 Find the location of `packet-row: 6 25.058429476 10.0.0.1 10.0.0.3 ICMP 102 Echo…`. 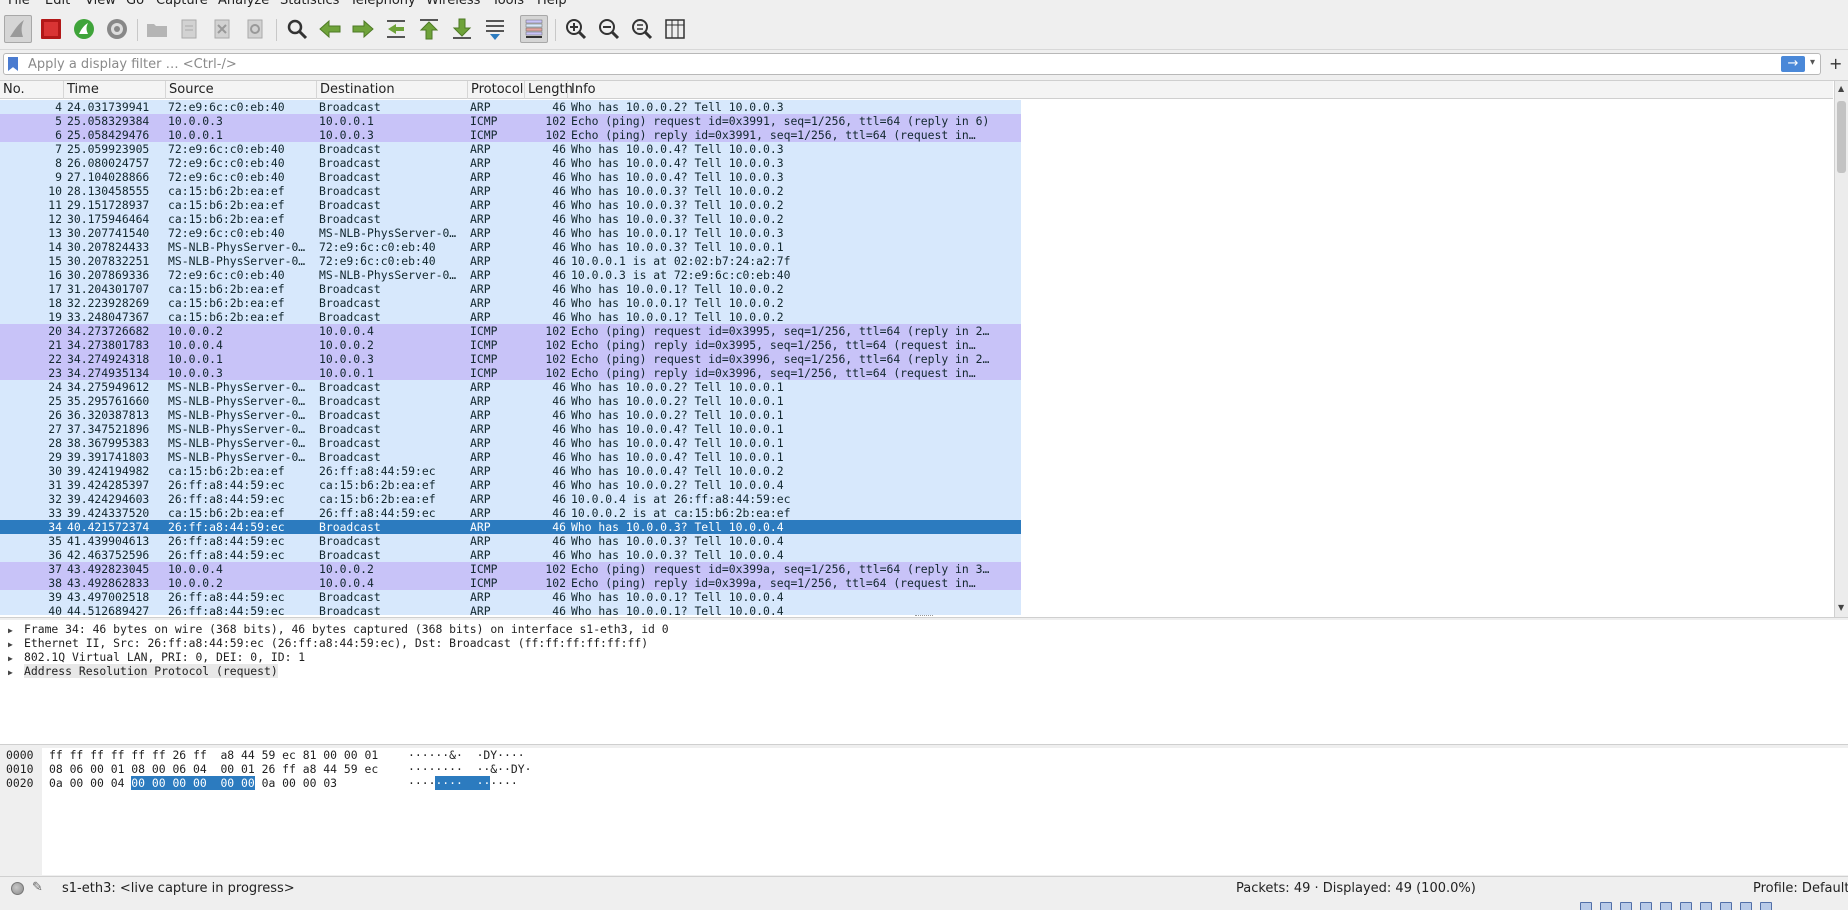

packet-row: 6 25.058429476 10.0.0.1 10.0.0.3 ICMP 102 Echo… is located at coordinates (510, 135).